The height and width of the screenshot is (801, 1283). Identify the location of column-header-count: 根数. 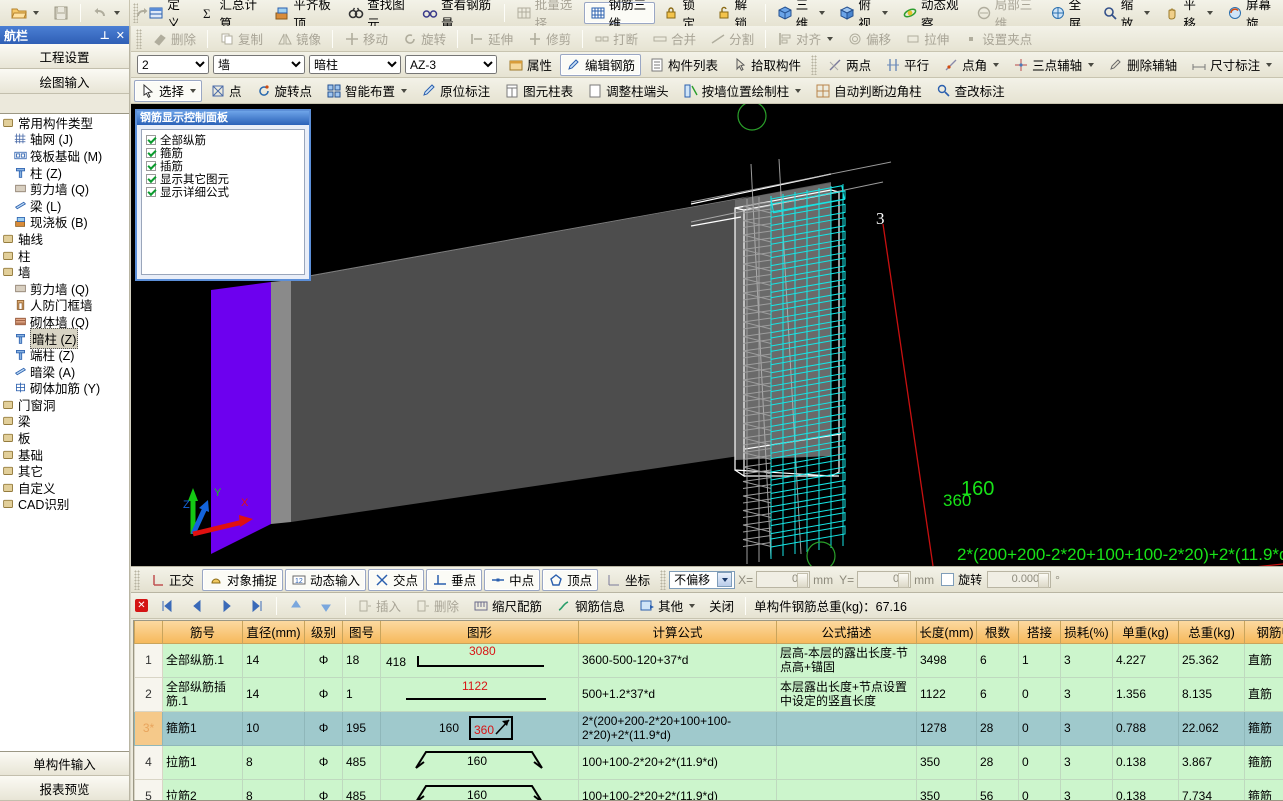
(997, 632).